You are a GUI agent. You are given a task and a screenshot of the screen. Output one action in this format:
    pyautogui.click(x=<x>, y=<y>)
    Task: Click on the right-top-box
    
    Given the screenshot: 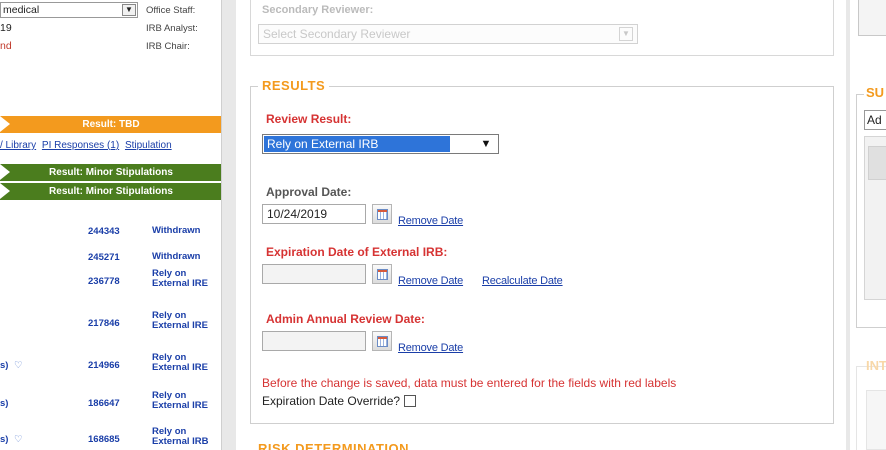 What is the action you would take?
    pyautogui.click(x=872, y=18)
    